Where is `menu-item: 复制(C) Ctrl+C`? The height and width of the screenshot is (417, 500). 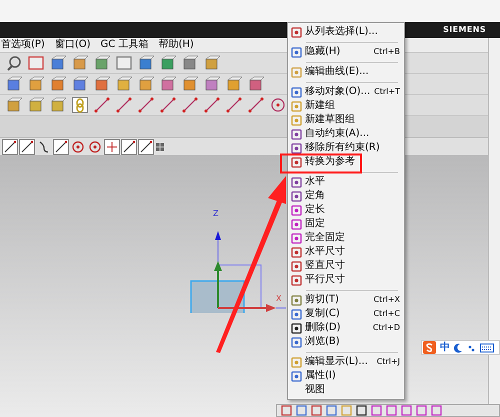
menu-item: 复制(C) Ctrl+C is located at coordinates (346, 314).